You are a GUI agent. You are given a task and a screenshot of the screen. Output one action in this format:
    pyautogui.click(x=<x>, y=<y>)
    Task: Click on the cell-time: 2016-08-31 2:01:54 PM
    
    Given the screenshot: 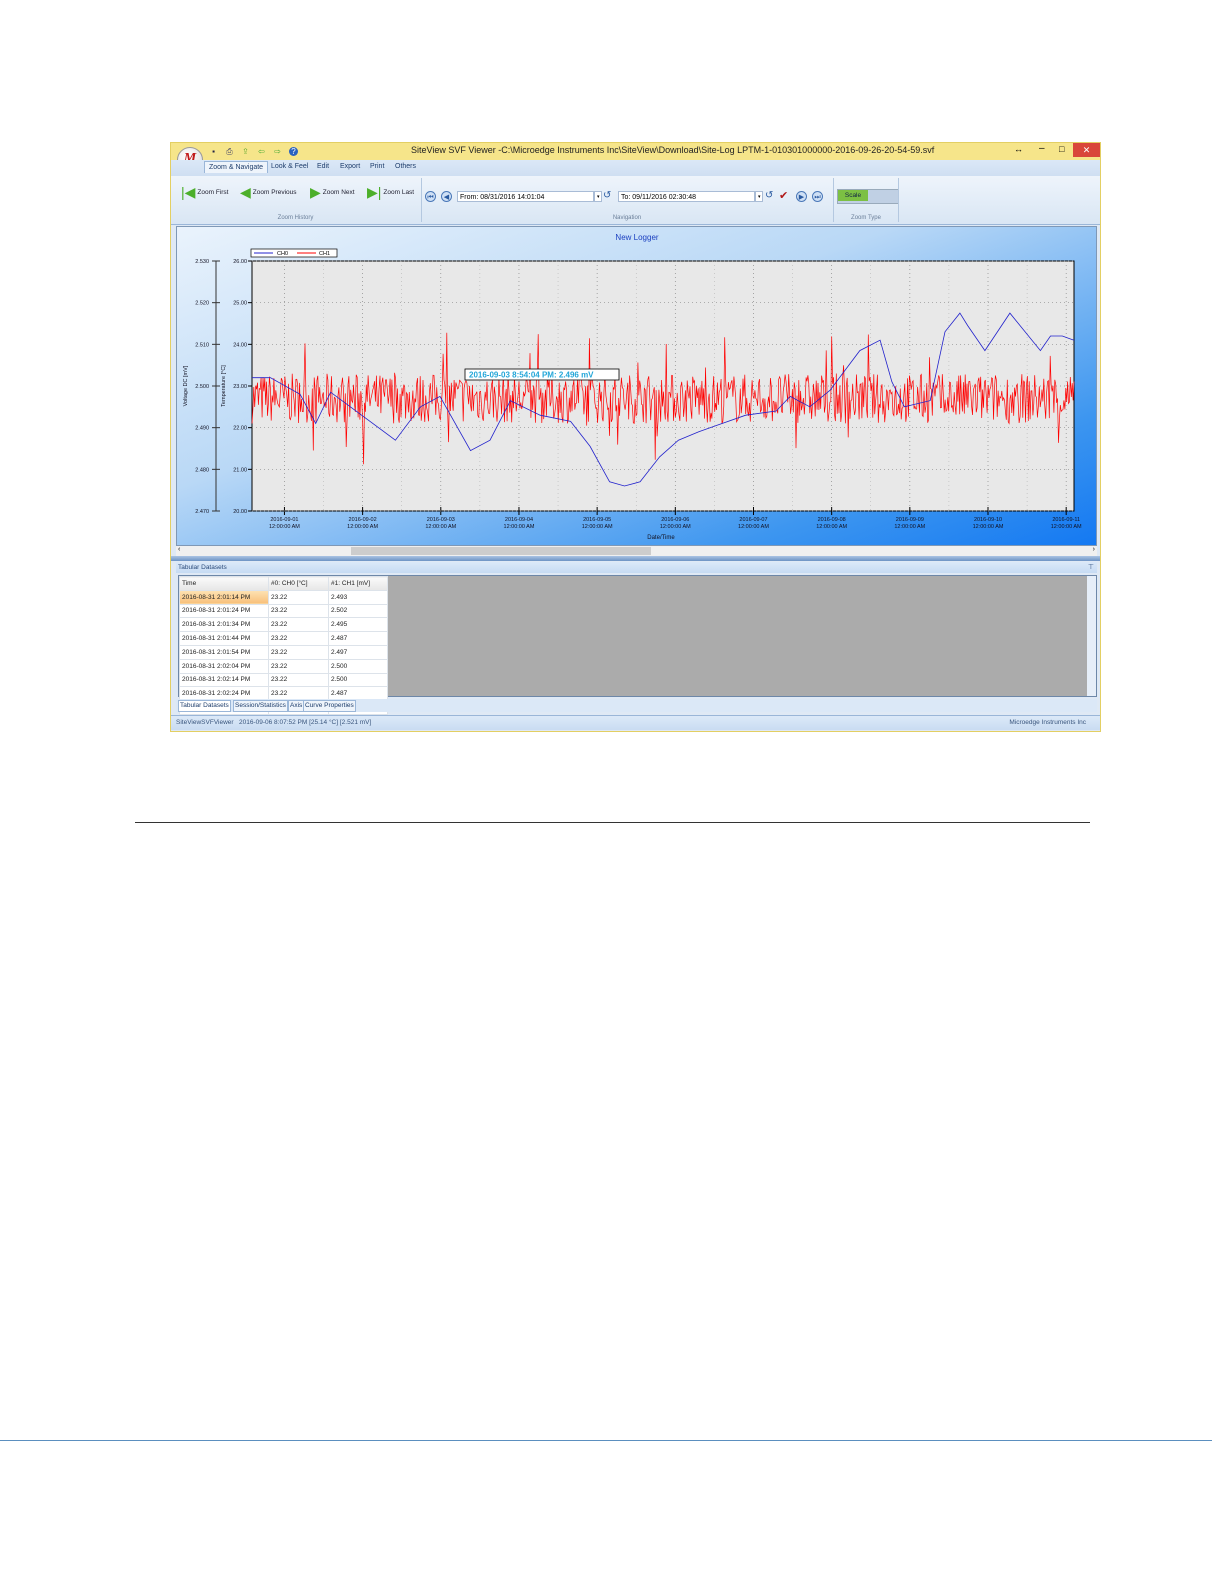 What is the action you would take?
    pyautogui.click(x=224, y=652)
    